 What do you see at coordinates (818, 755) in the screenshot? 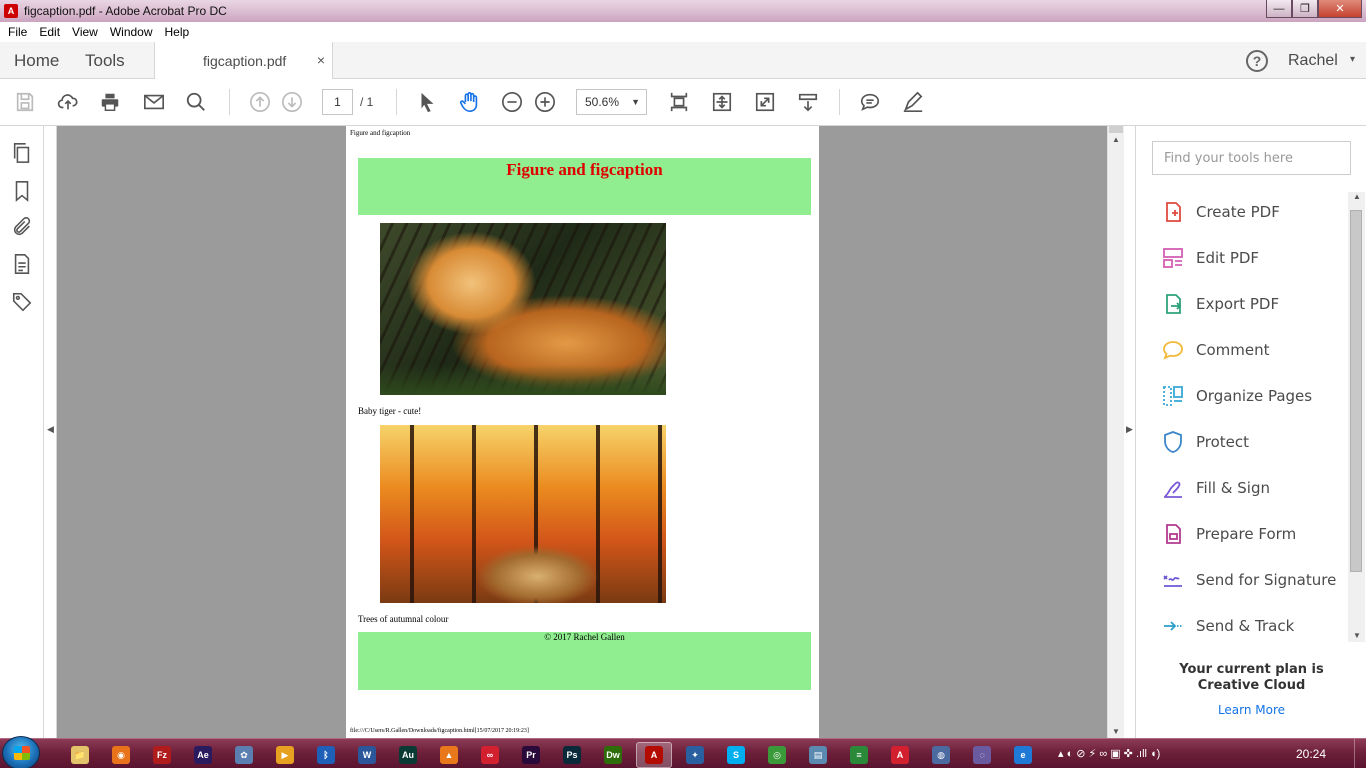
I see `taskbar-notes-button: ▤` at bounding box center [818, 755].